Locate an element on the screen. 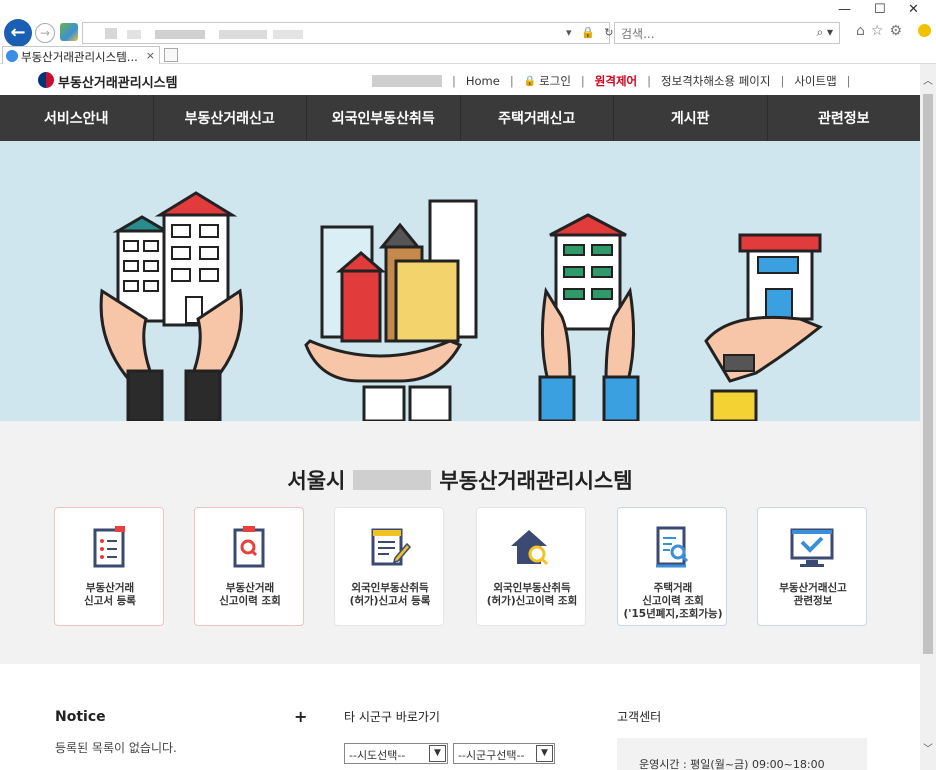 The image size is (936, 770). home-favorites-settings-icon: ⌂☆⚙ is located at coordinates (882, 31).